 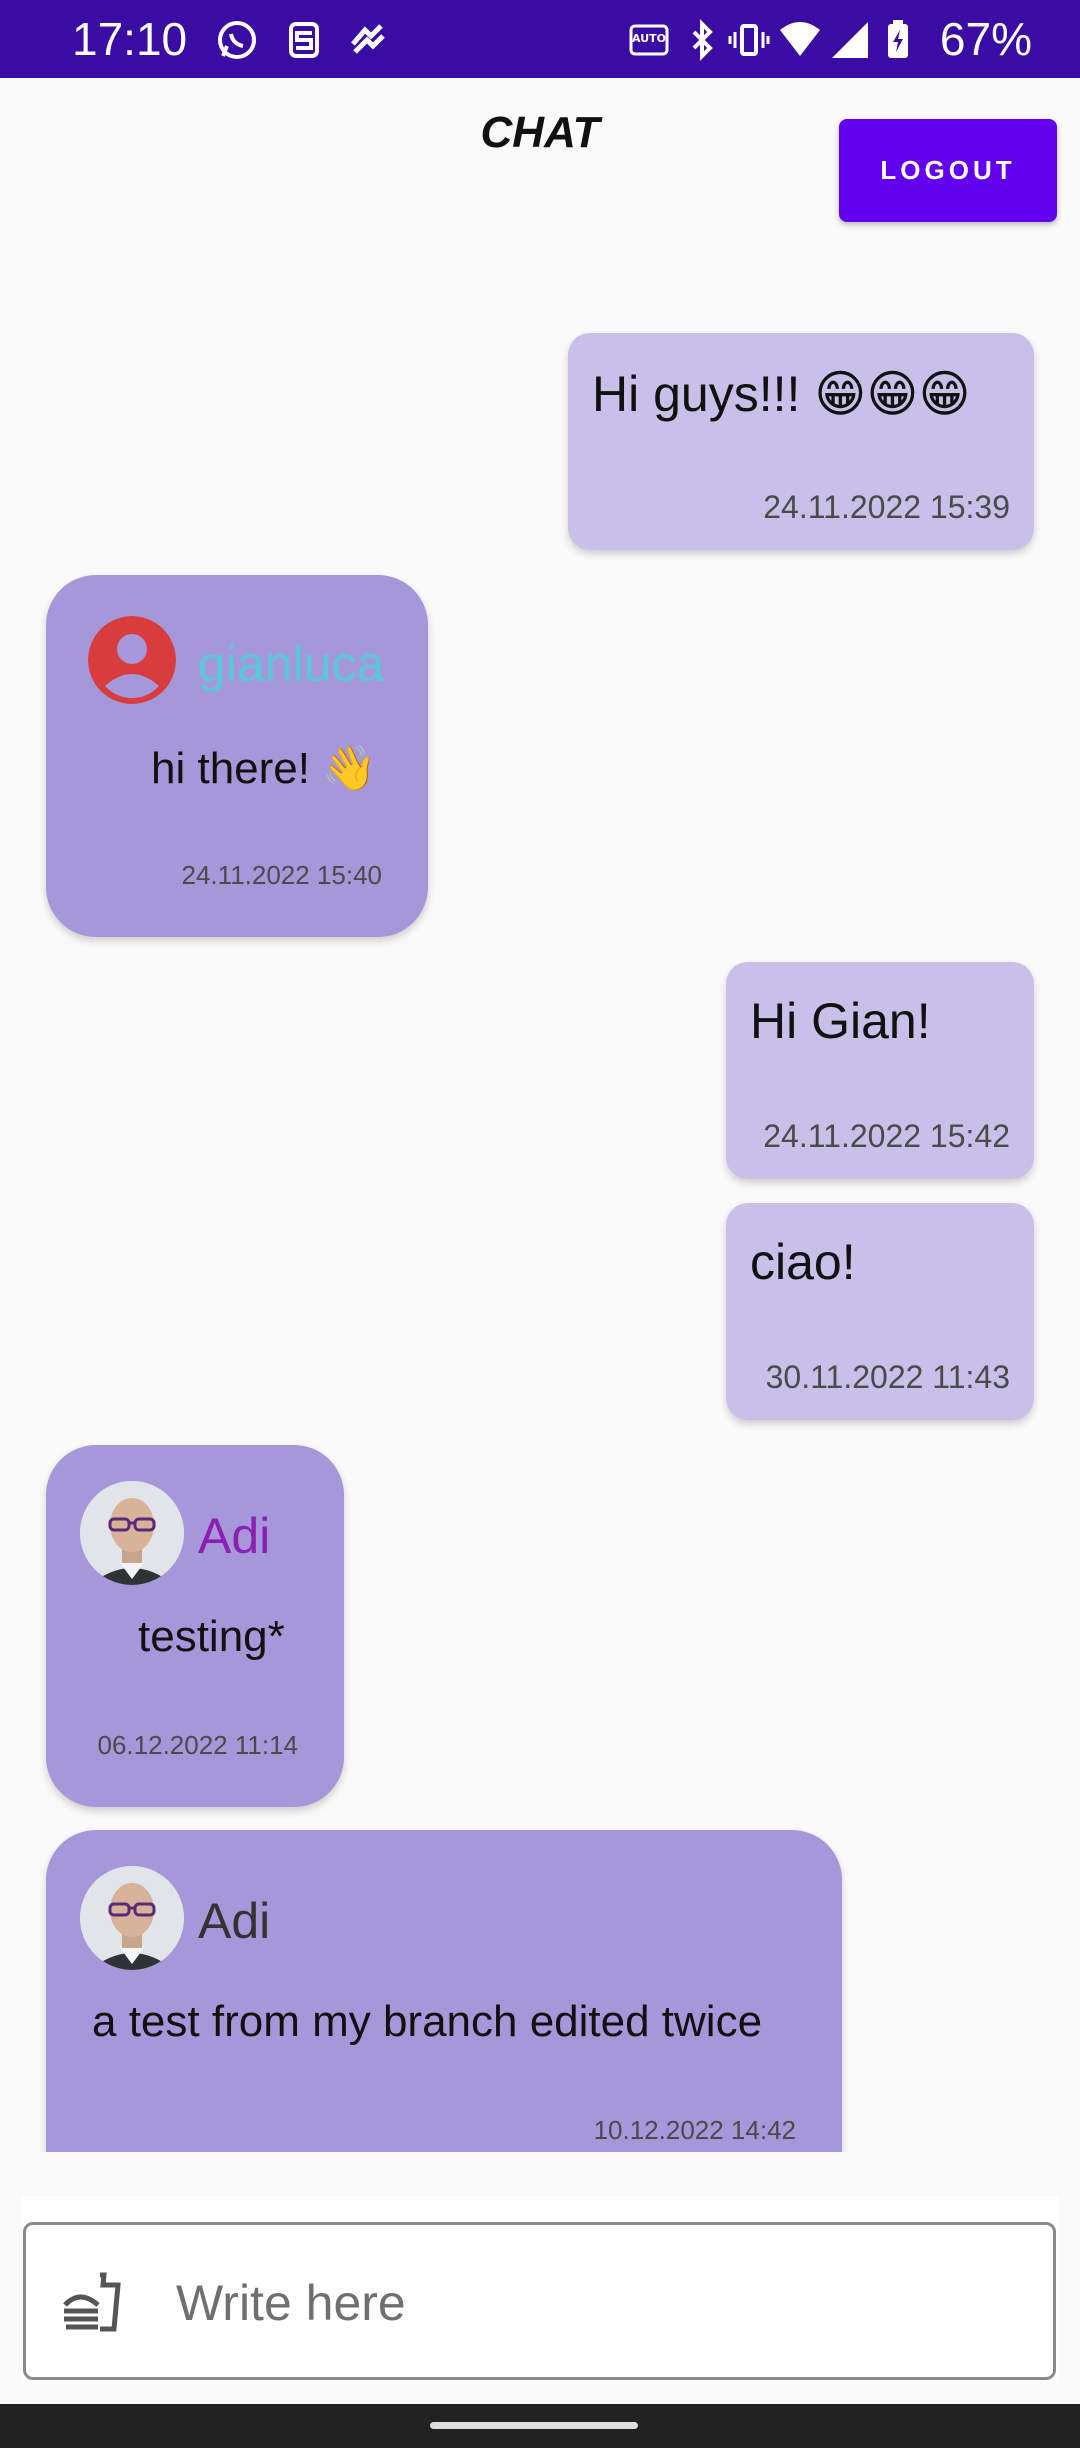 I want to click on logout-button: LOGOUT, so click(x=948, y=170).